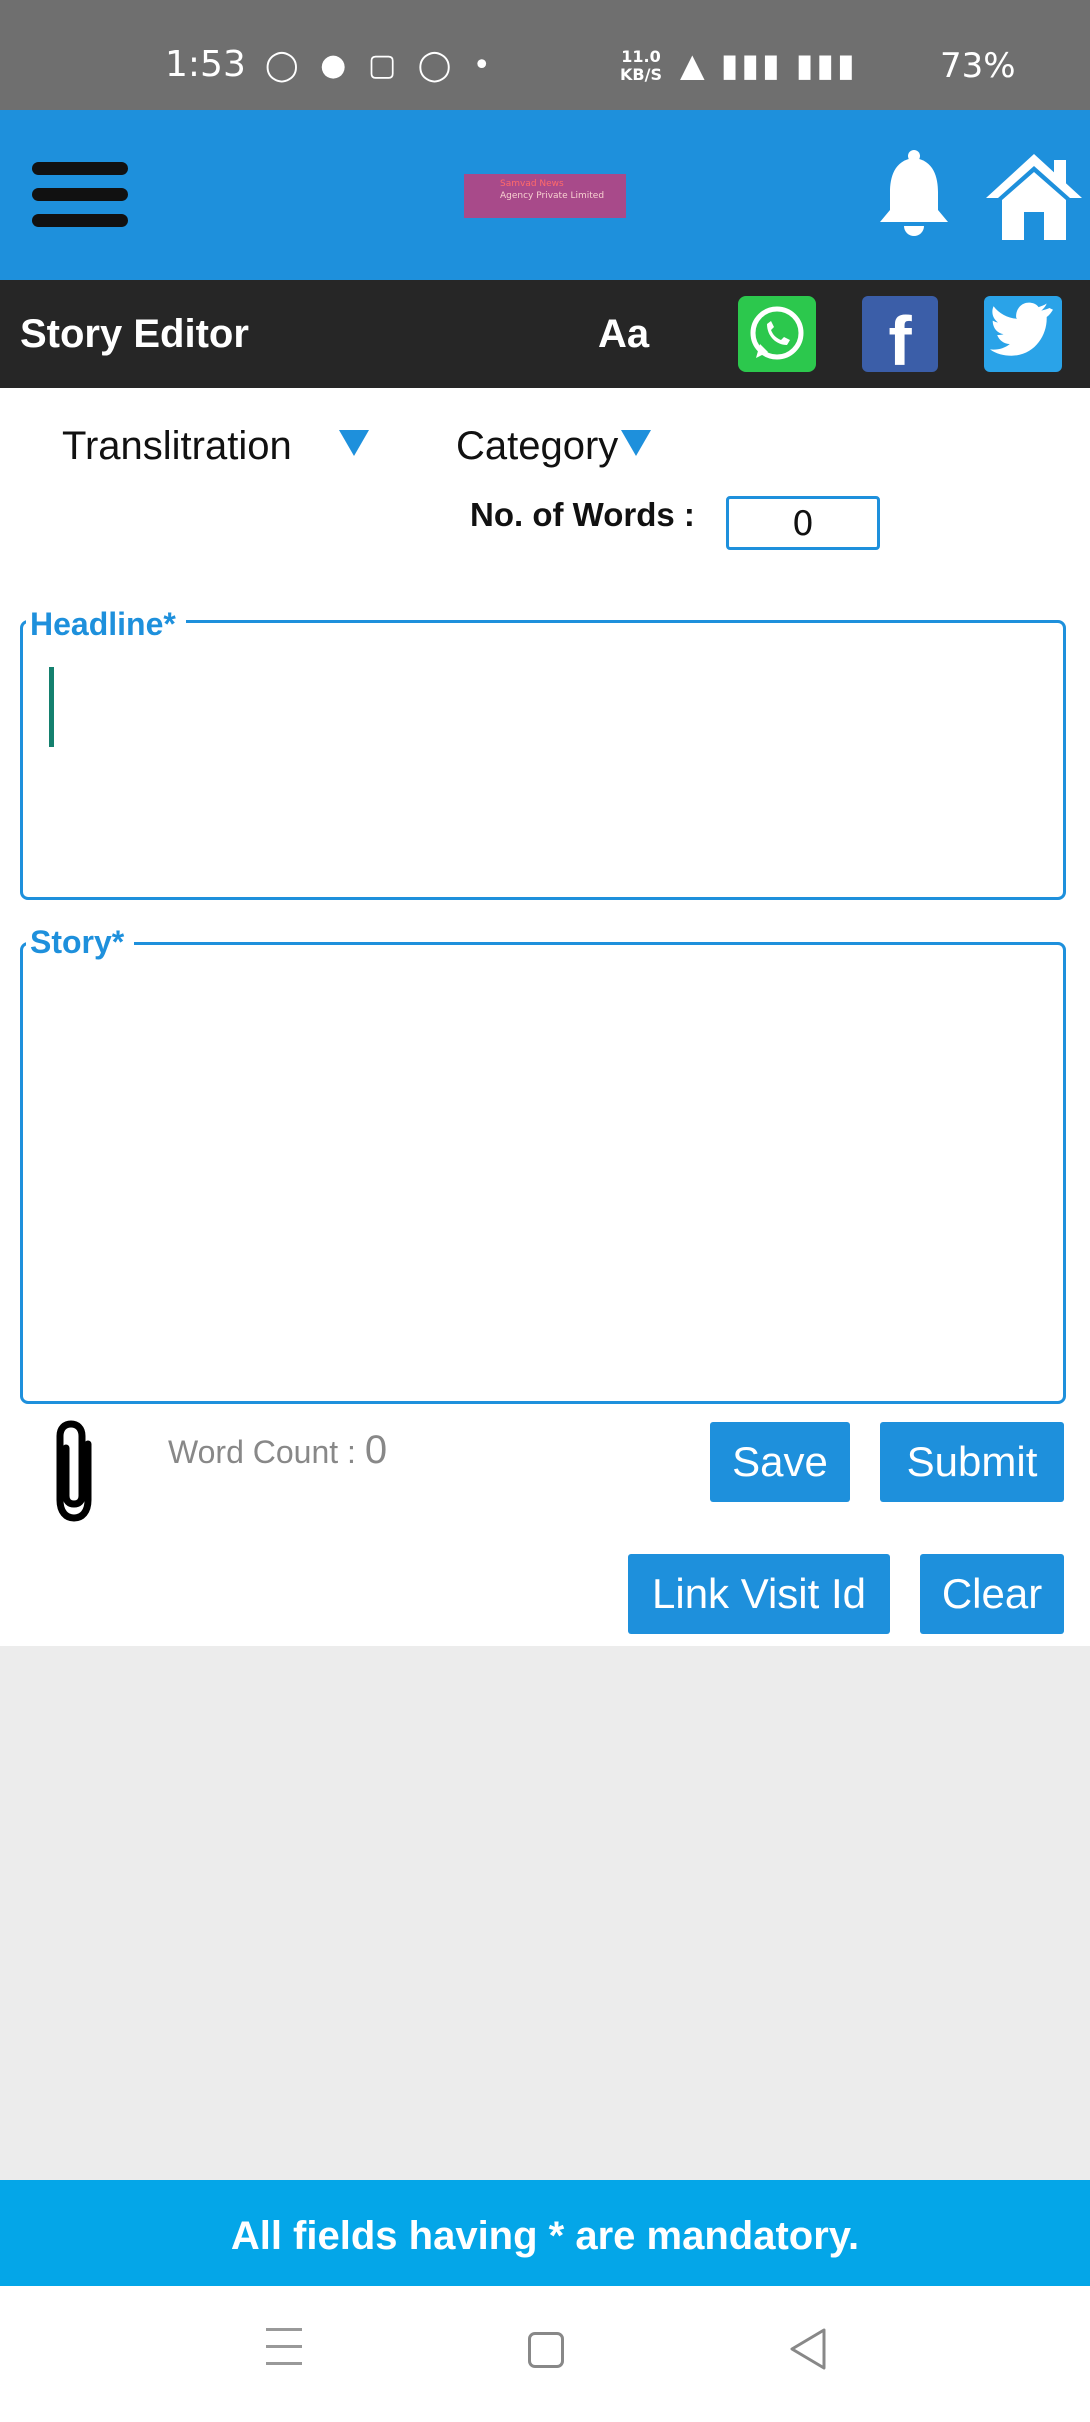 This screenshot has width=1090, height=2422. Describe the element at coordinates (354, 443) in the screenshot. I see `transliteration-chevron-down-icon` at that location.